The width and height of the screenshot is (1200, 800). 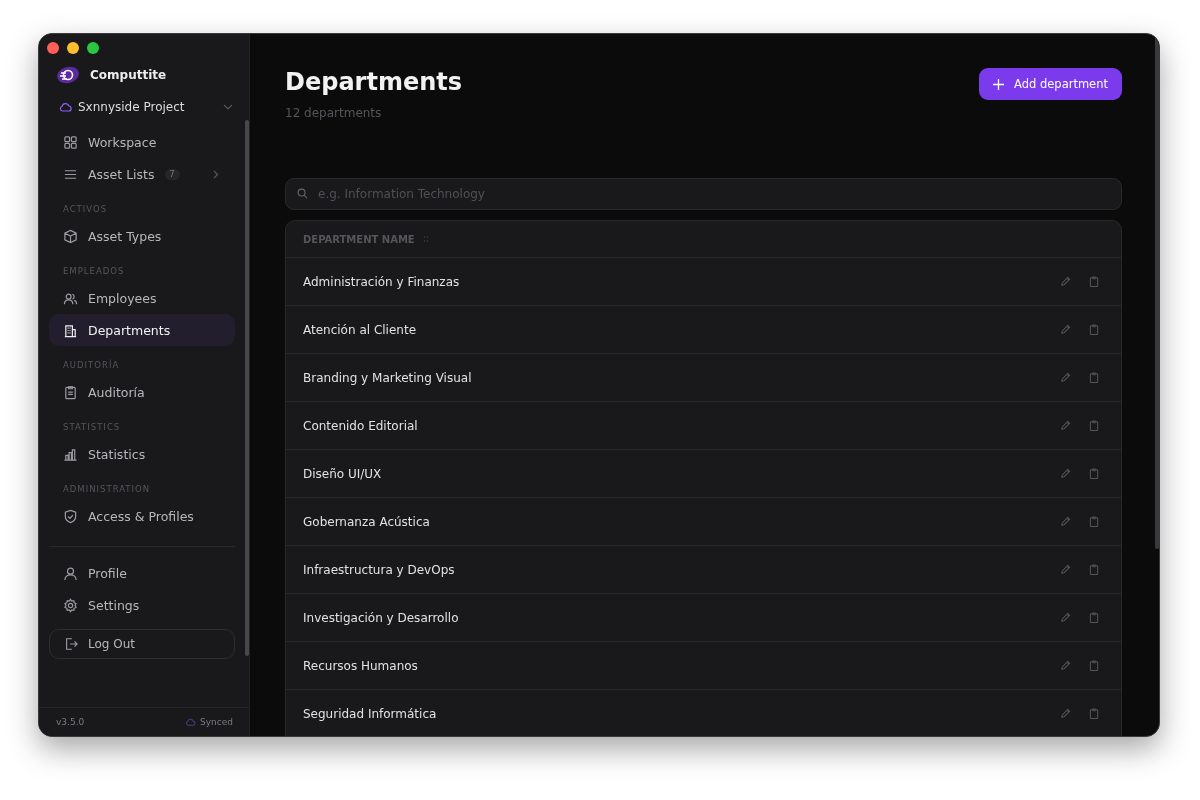 What do you see at coordinates (172, 174) in the screenshot?
I see `count-badge: 7` at bounding box center [172, 174].